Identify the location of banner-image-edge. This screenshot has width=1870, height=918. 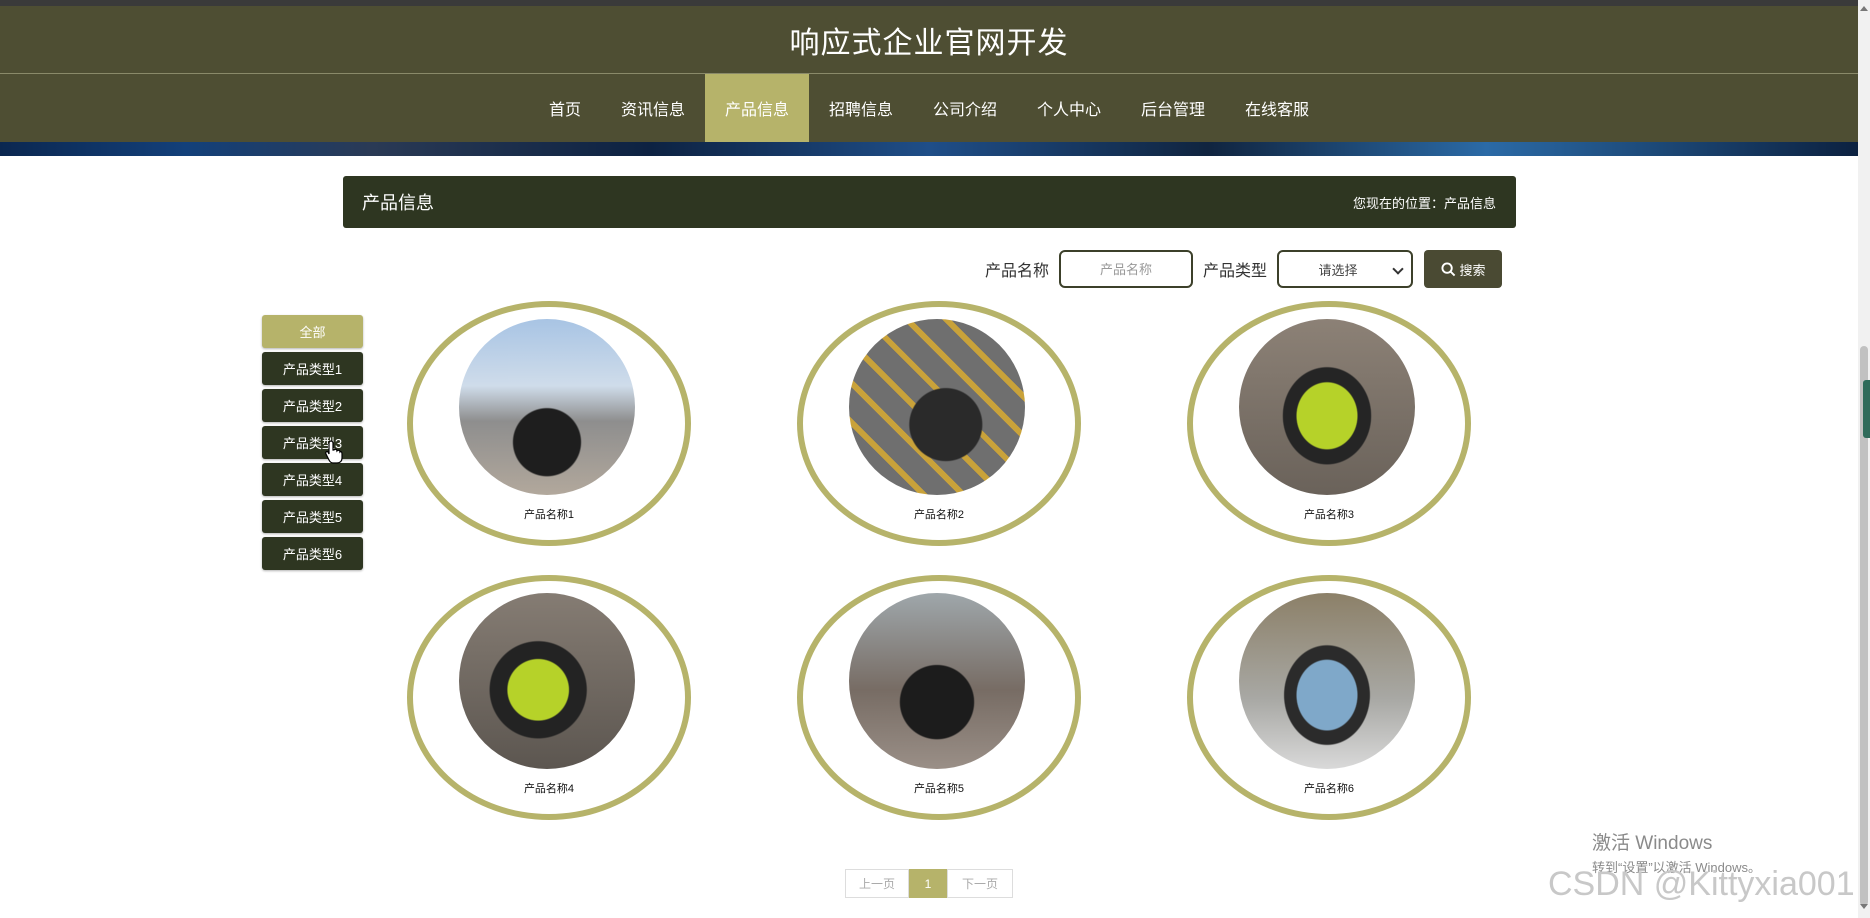
(929, 149).